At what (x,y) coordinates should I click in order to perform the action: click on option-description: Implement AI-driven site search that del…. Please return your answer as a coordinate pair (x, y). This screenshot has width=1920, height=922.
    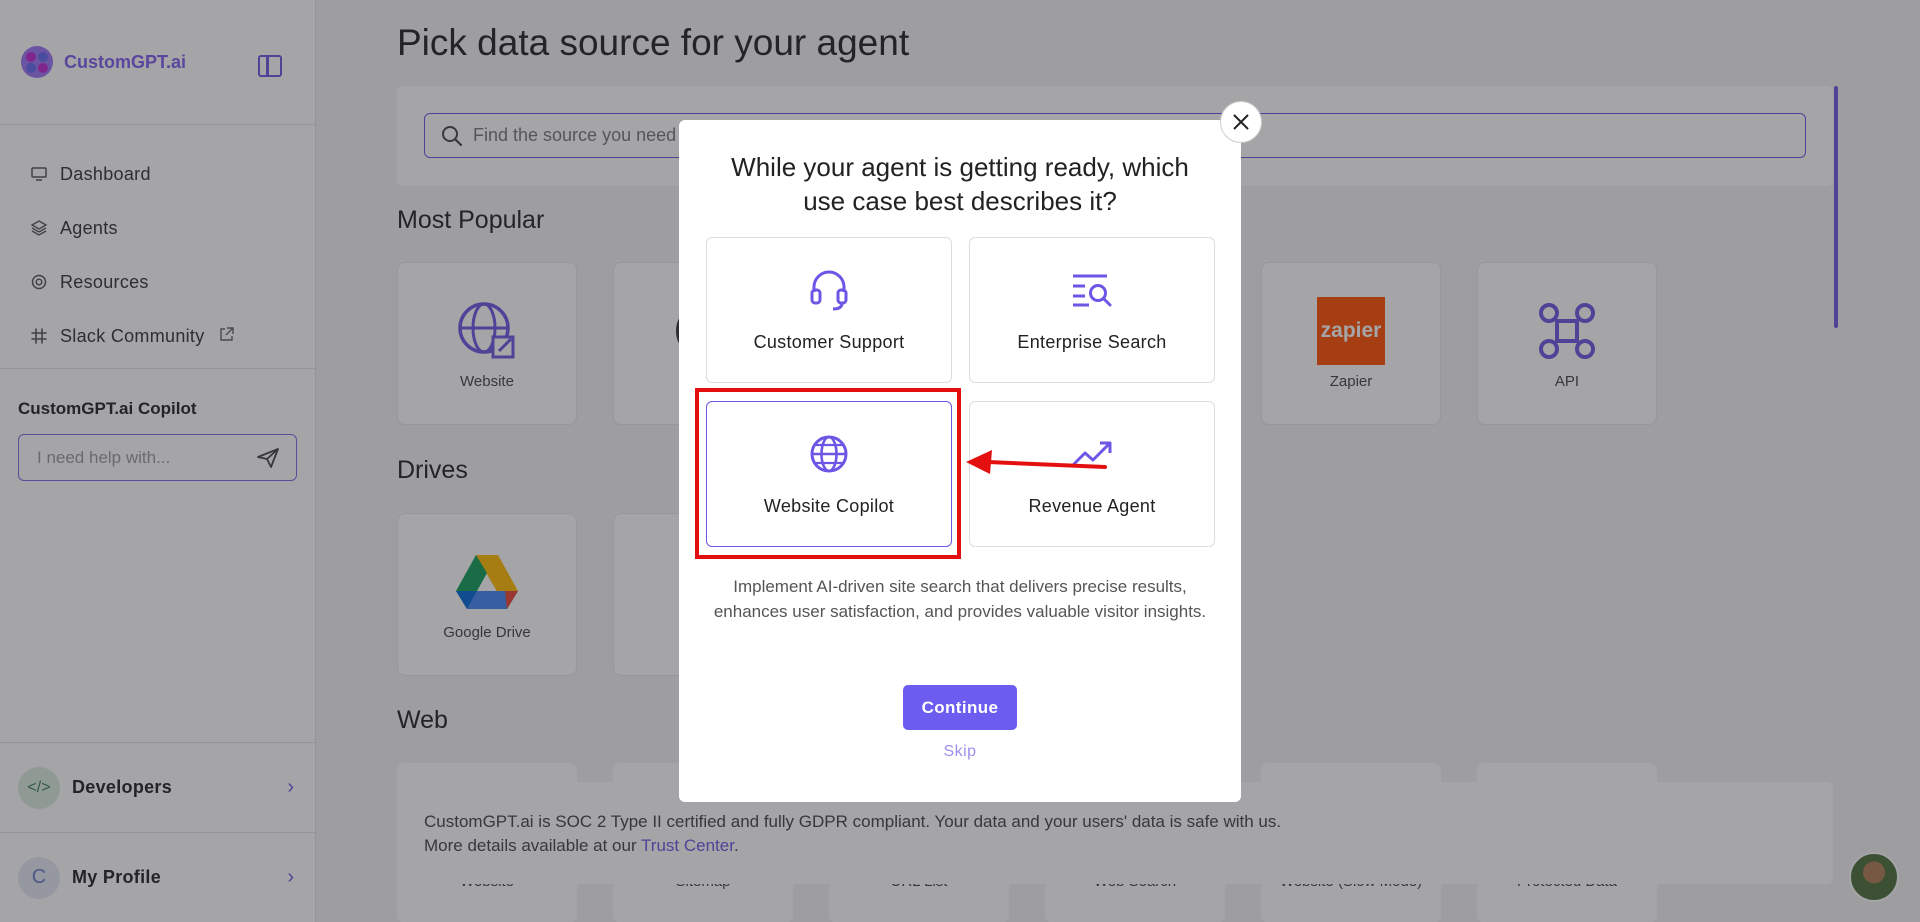
    Looking at the image, I should click on (960, 599).